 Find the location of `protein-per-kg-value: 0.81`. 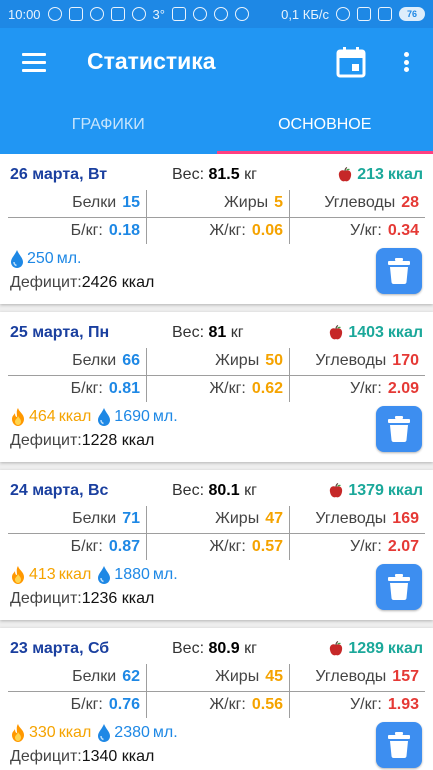

protein-per-kg-value: 0.81 is located at coordinates (124, 388).